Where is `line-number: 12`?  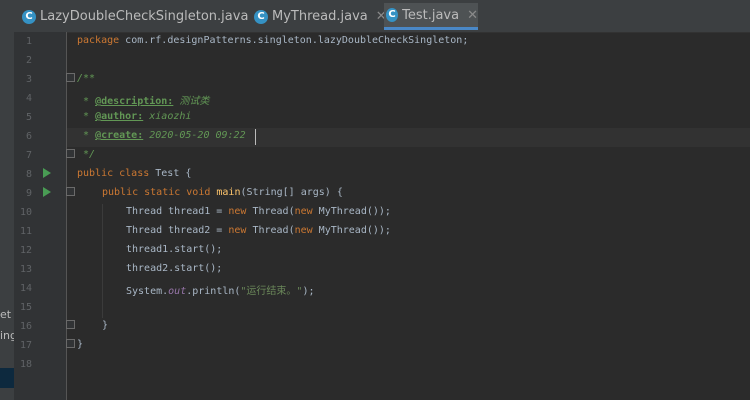
line-number: 12 is located at coordinates (25, 250).